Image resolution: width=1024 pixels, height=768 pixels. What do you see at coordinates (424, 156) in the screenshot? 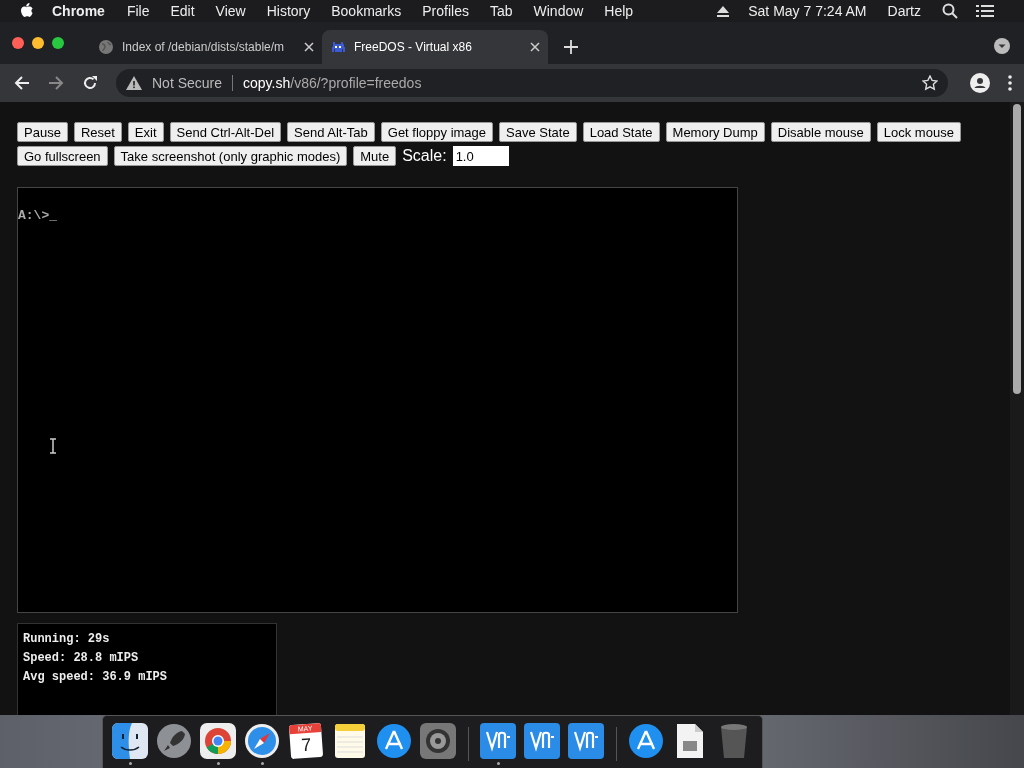
I see `scale-label: Scale:` at bounding box center [424, 156].